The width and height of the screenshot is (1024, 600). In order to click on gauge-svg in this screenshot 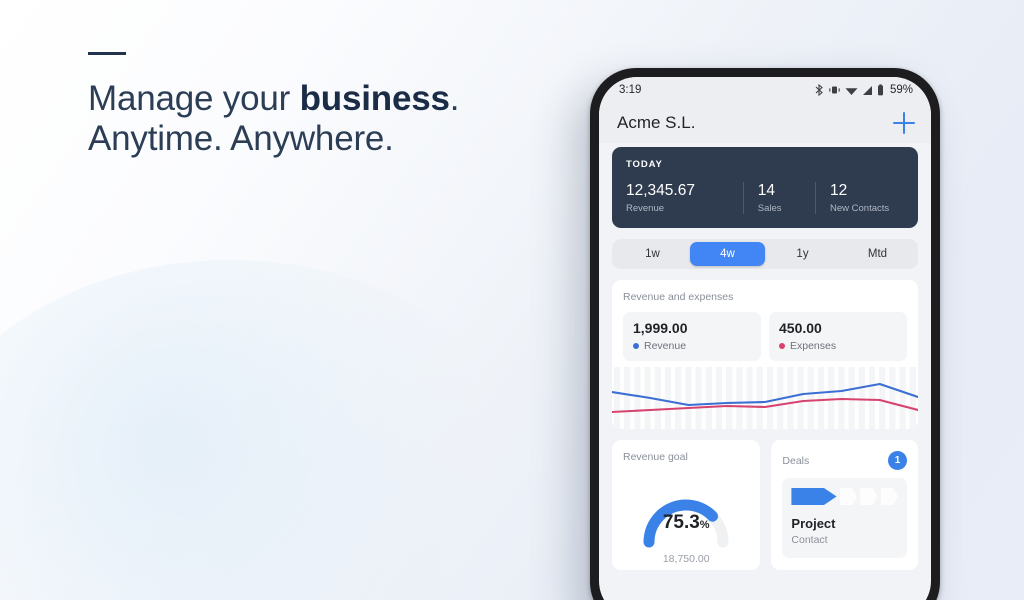, I will do `click(686, 523)`.